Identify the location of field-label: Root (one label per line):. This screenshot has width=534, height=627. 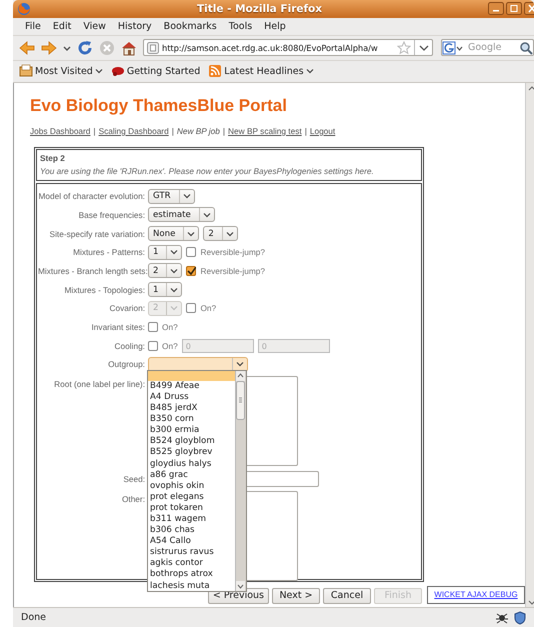
(99, 383).